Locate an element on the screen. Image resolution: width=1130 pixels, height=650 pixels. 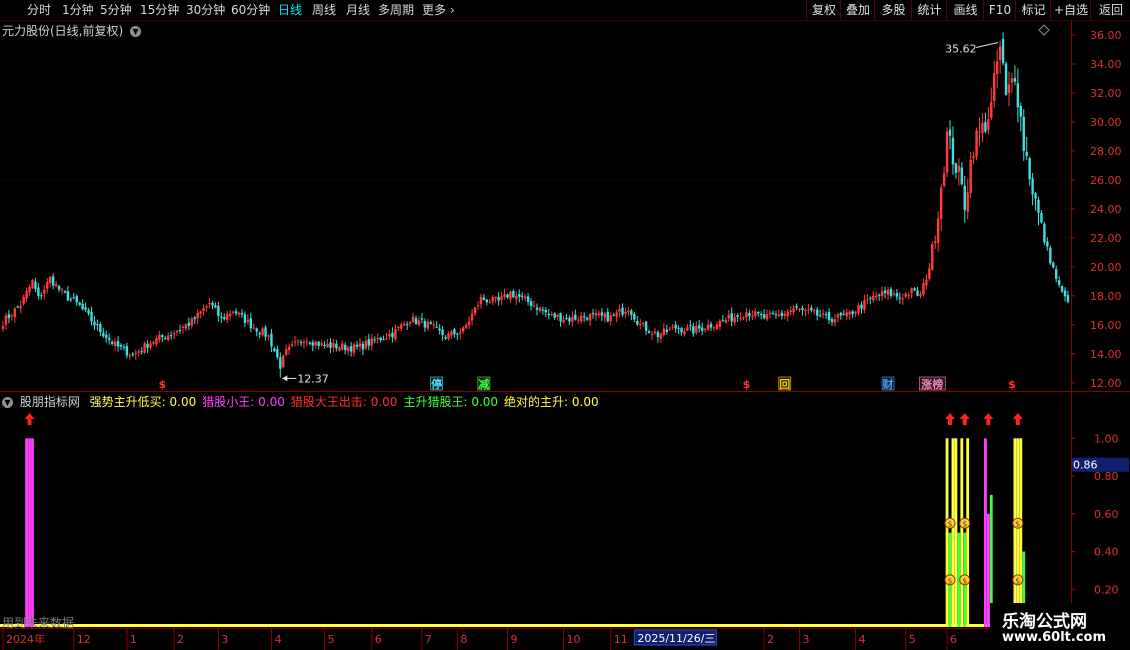
toolbar-button-0: 复权 is located at coordinates (823, 10).